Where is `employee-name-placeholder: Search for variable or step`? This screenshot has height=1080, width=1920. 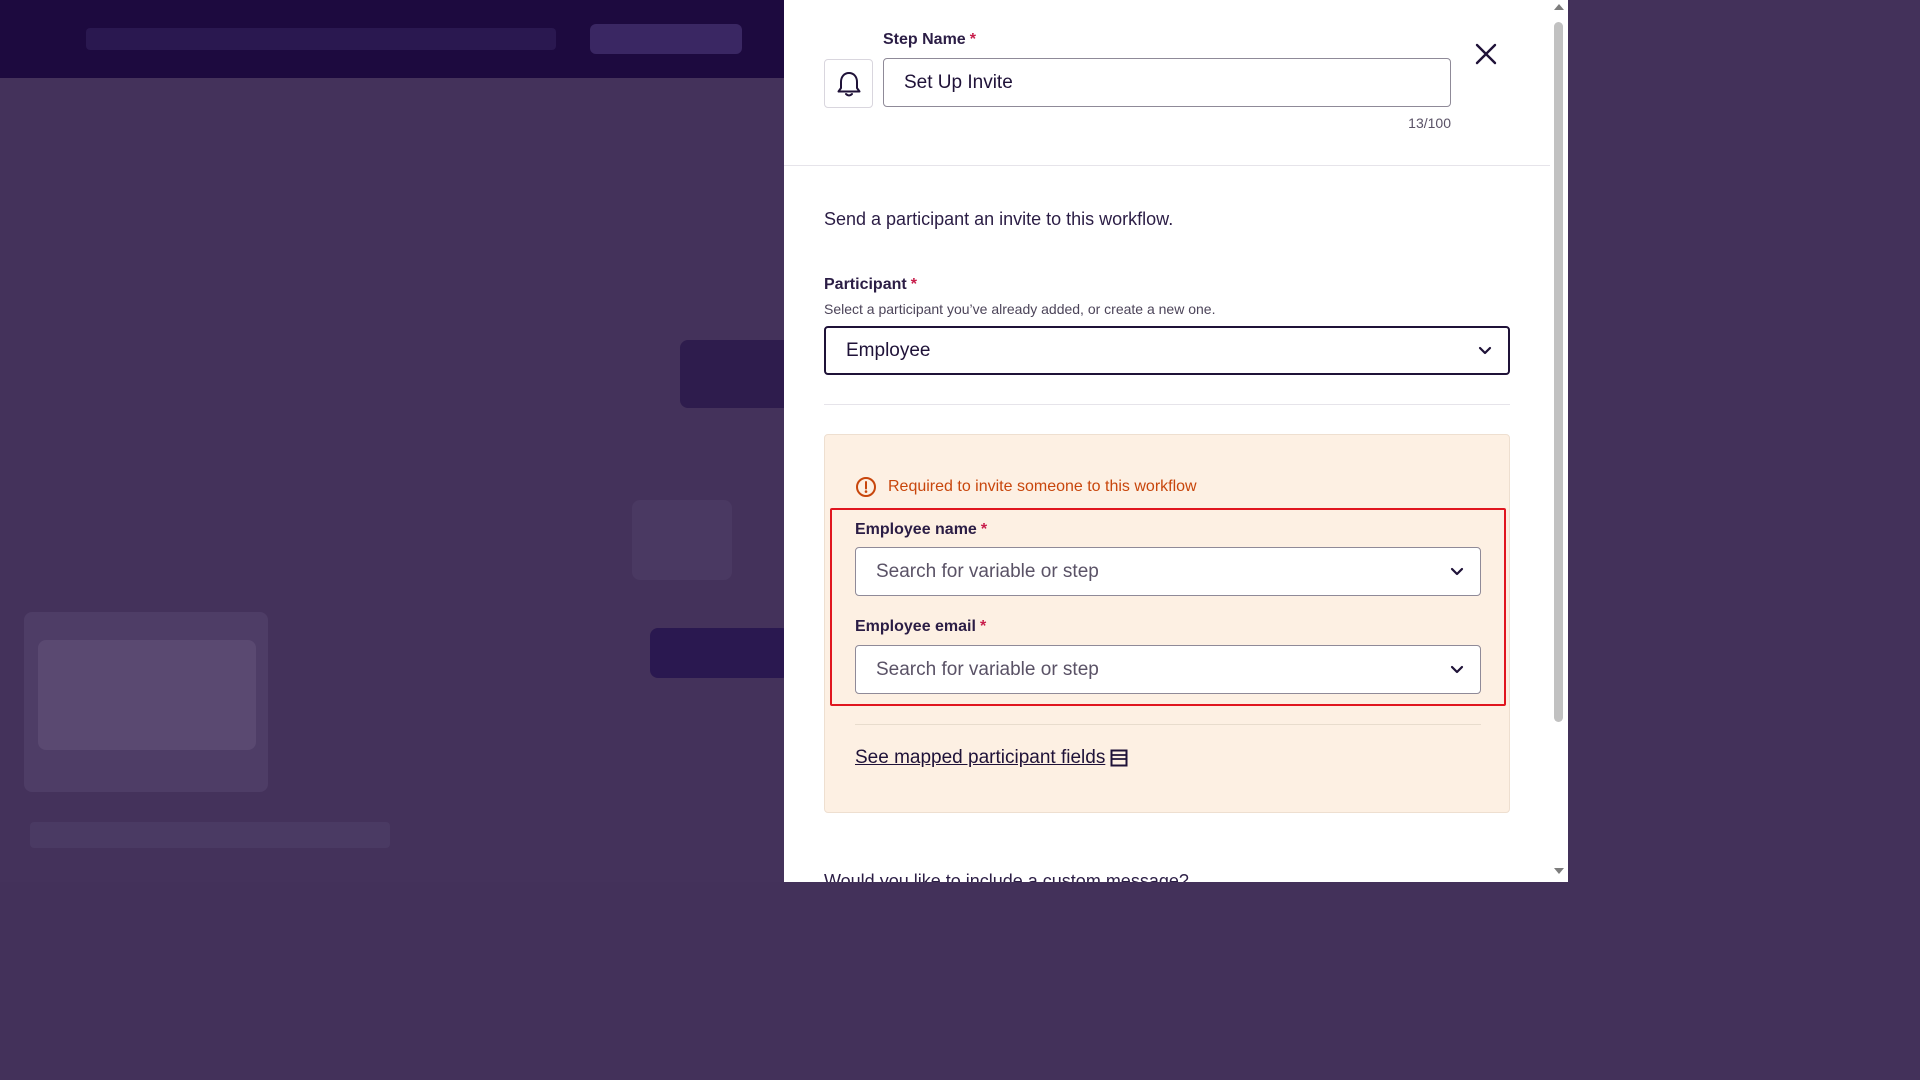
employee-name-placeholder: Search for variable or step is located at coordinates (987, 571).